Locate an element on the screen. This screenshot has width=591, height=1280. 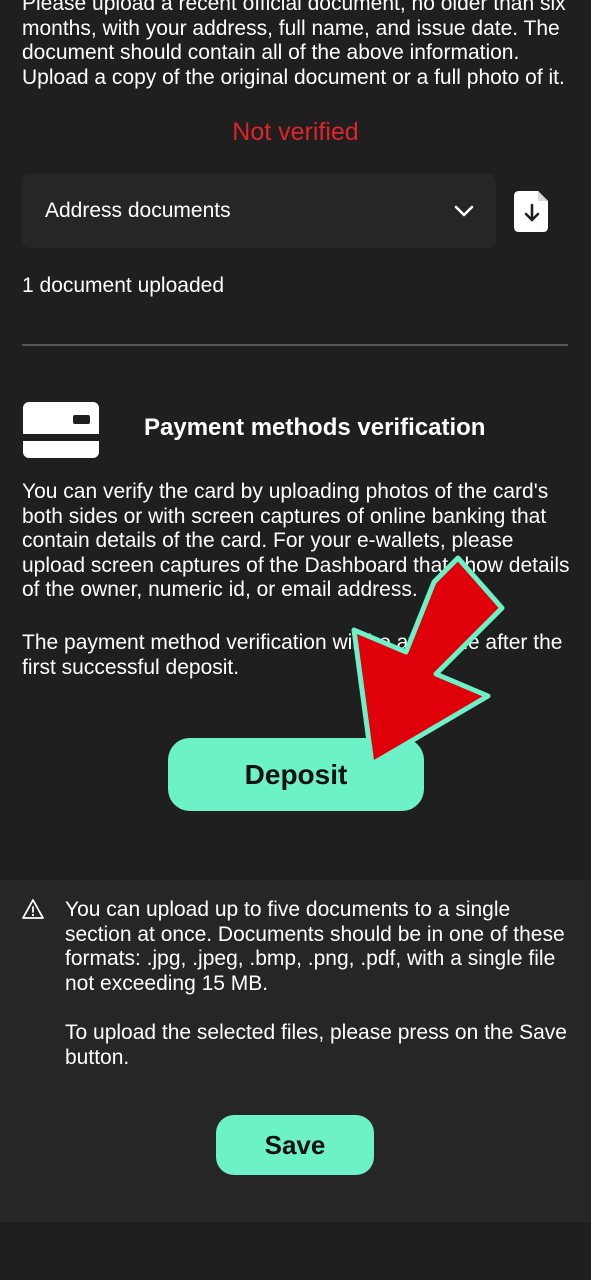
credit-card-icon is located at coordinates (61, 430).